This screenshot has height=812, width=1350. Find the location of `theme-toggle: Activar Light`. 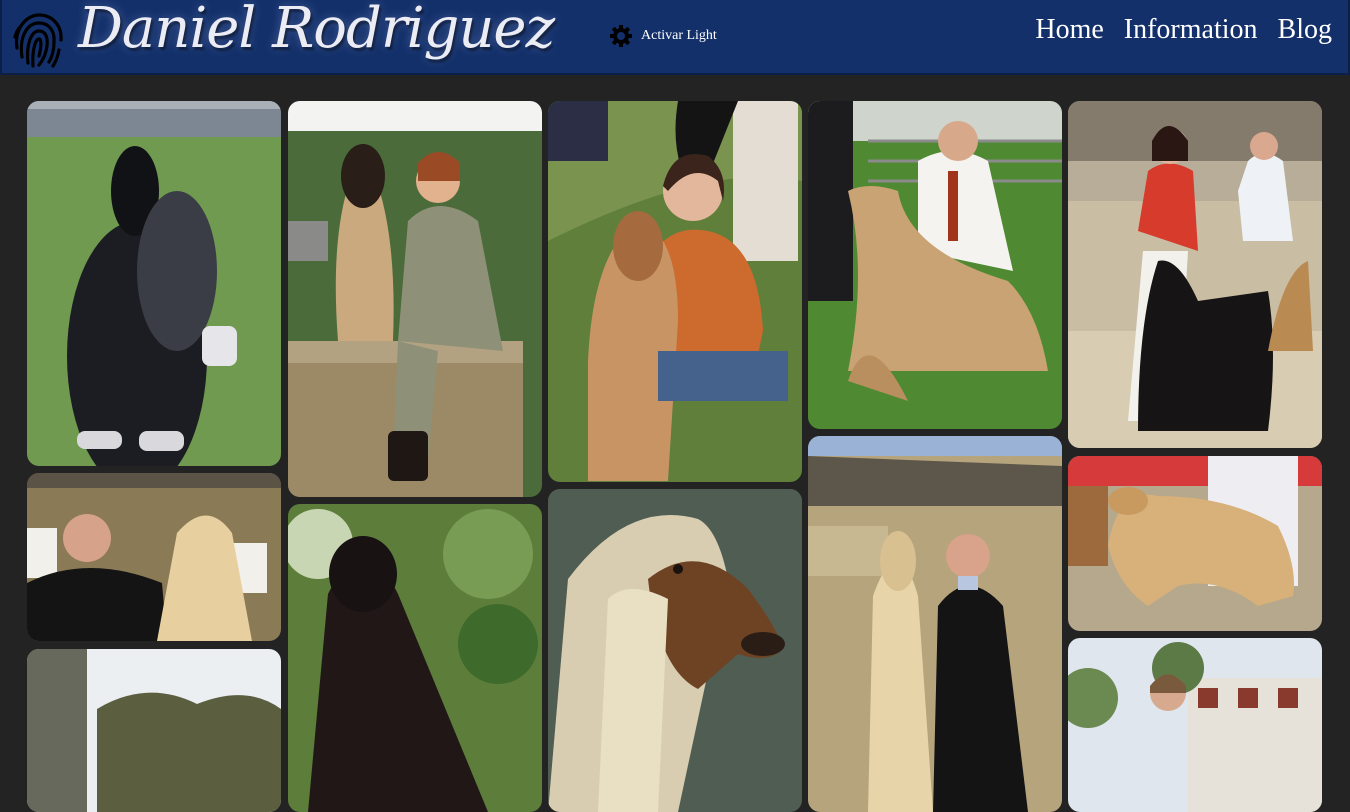

theme-toggle: Activar Light is located at coordinates (663, 36).